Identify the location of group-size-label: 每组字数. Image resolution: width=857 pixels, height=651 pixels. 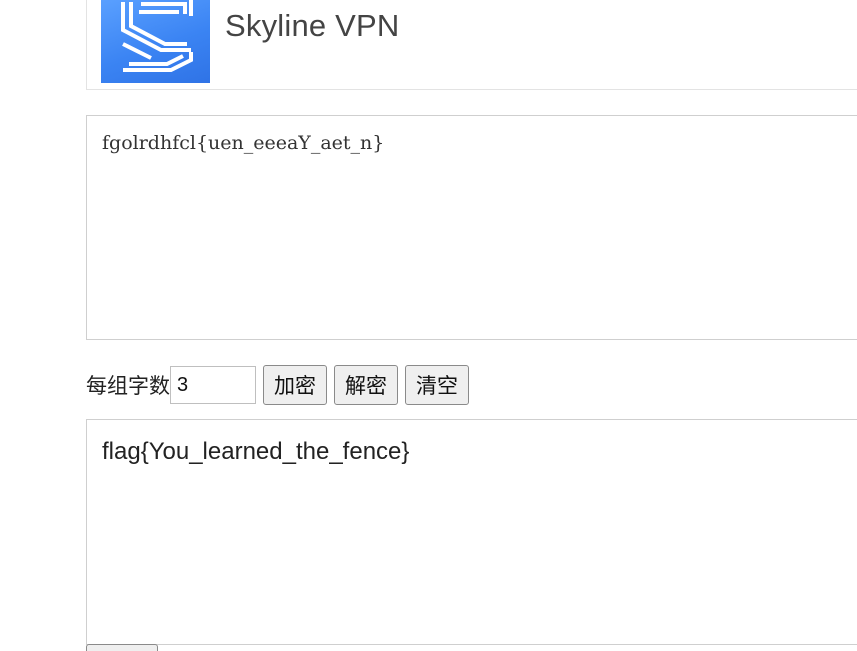
(128, 386).